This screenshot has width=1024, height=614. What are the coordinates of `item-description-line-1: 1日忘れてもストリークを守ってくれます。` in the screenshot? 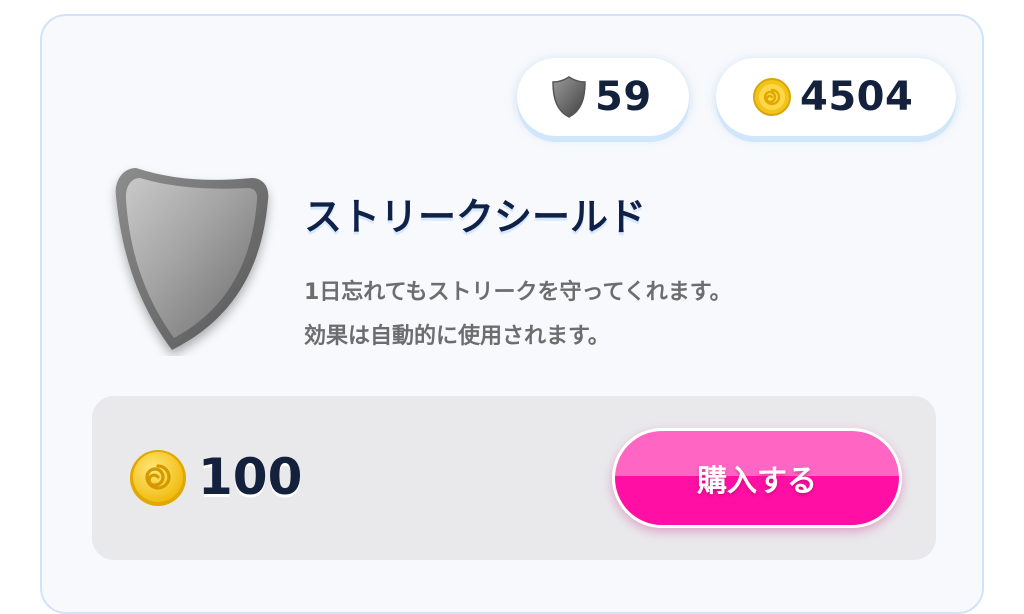 It's located at (518, 292).